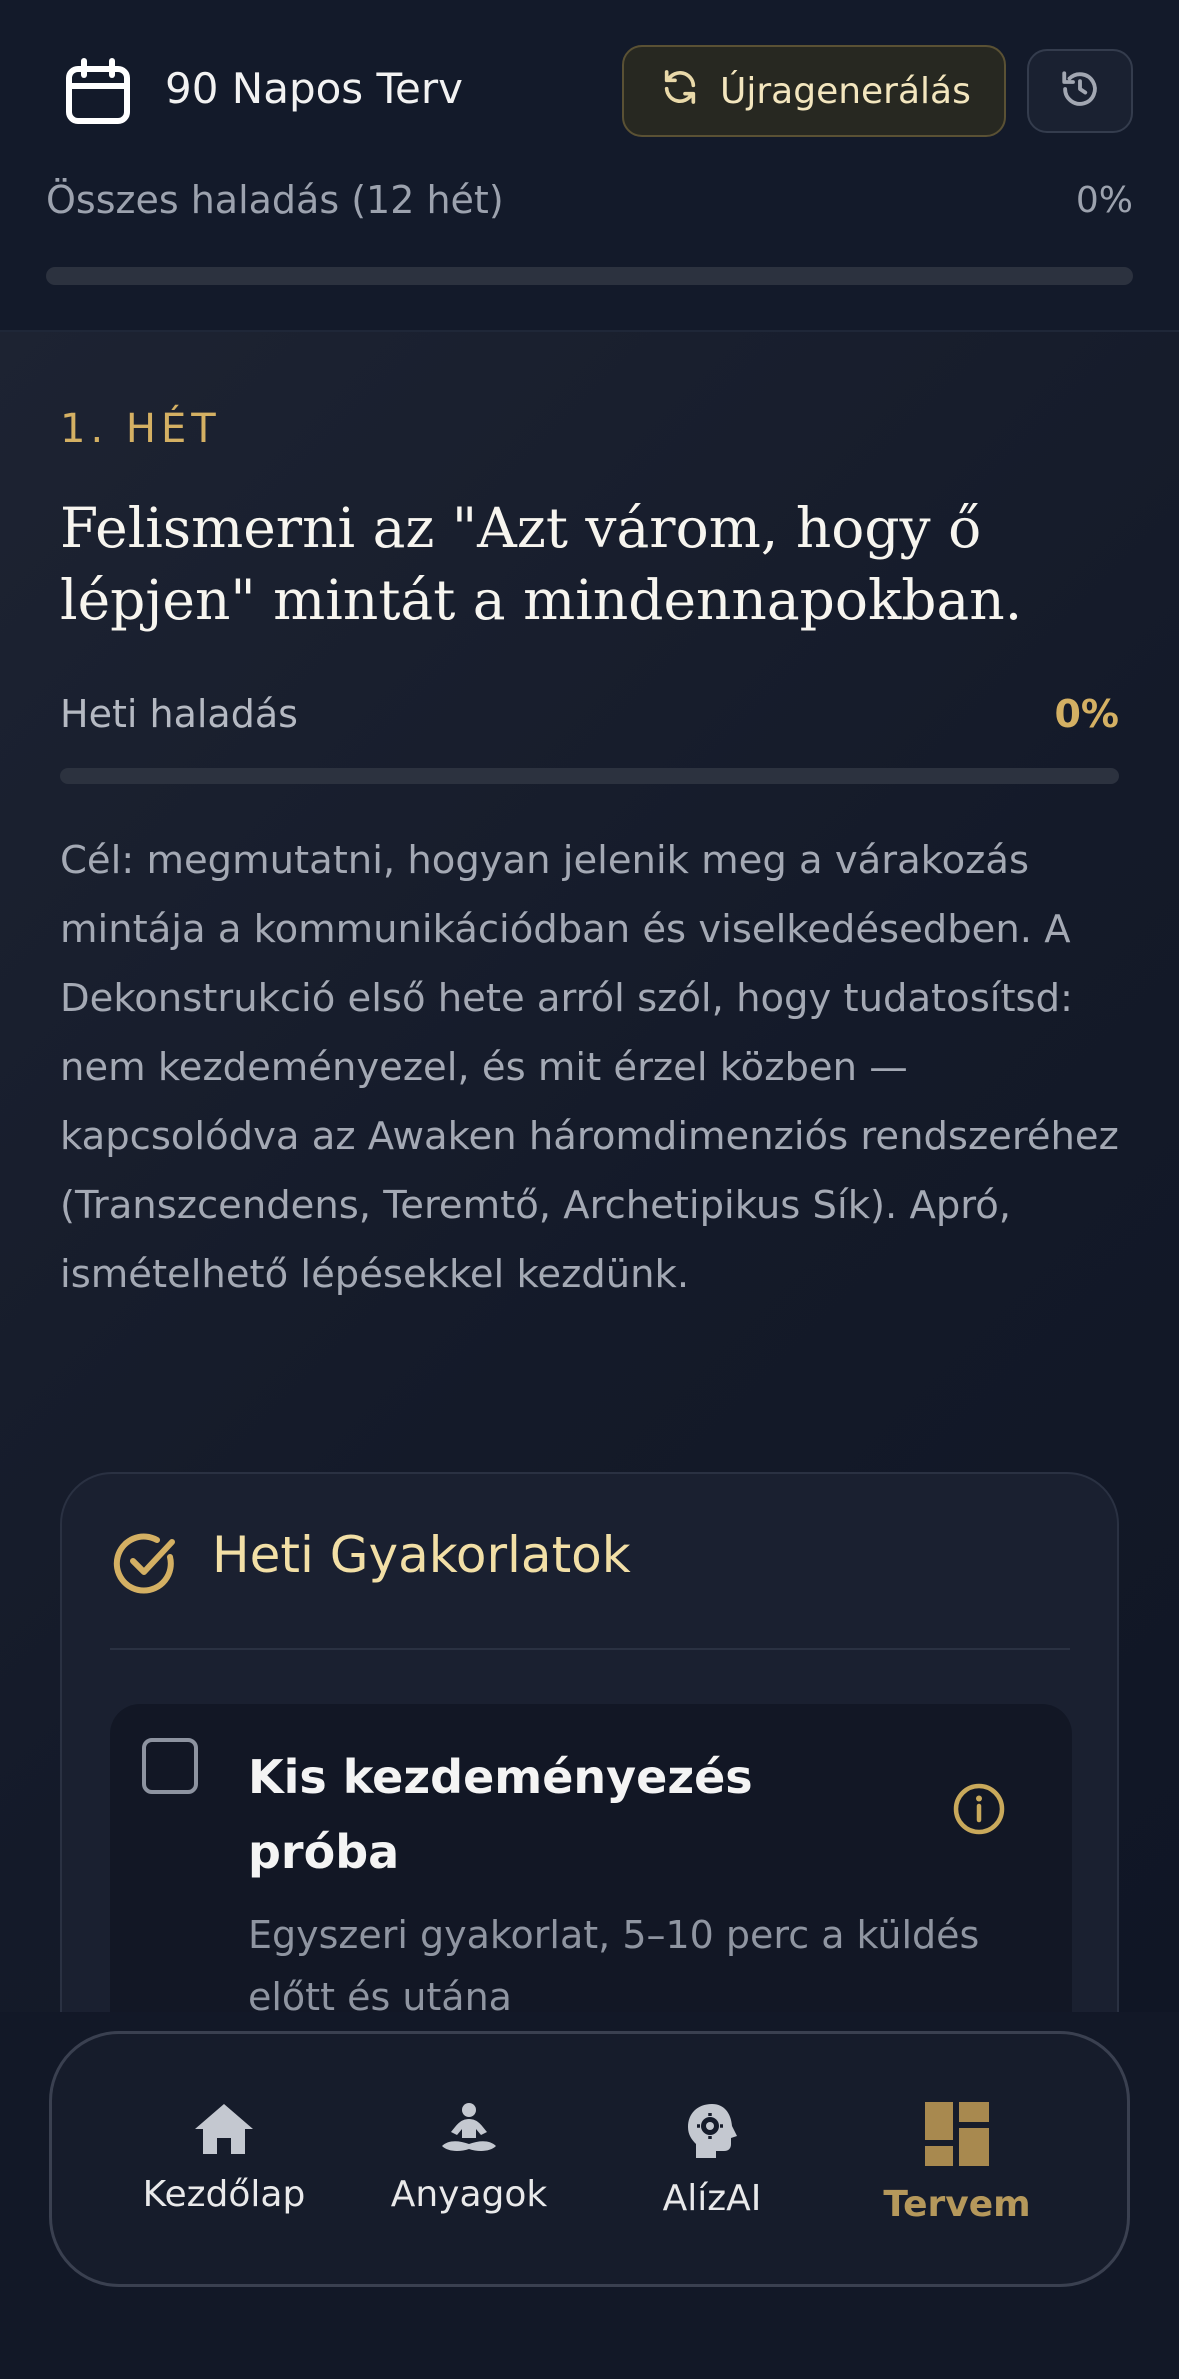 The width and height of the screenshot is (1179, 2379). I want to click on regenerate-button: Újragenerálás, so click(814, 91).